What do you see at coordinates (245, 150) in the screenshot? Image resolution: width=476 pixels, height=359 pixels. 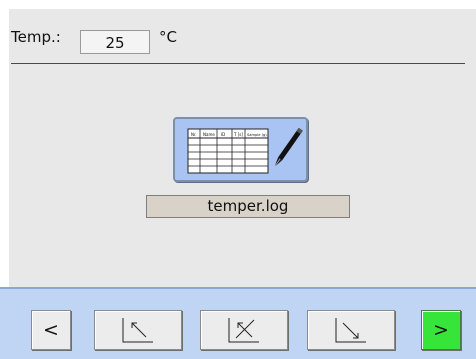 I see `log-table-pen-icon: Nr. Name ID T [s] Sample (g)` at bounding box center [245, 150].